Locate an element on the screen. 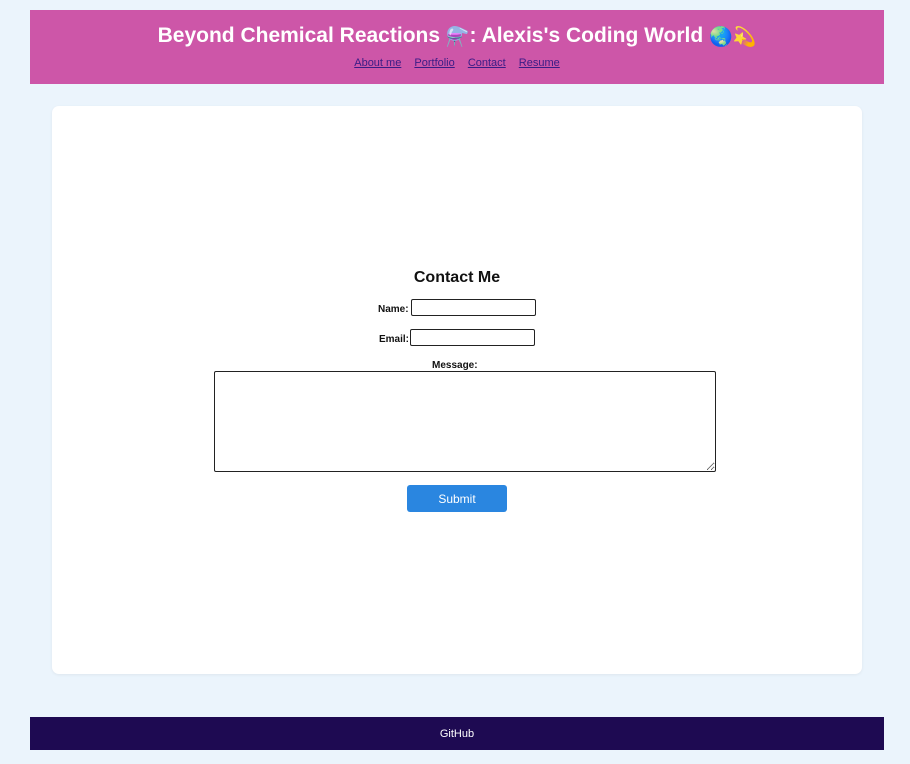  nav-link-portfolio: Portfolio is located at coordinates (434, 63).